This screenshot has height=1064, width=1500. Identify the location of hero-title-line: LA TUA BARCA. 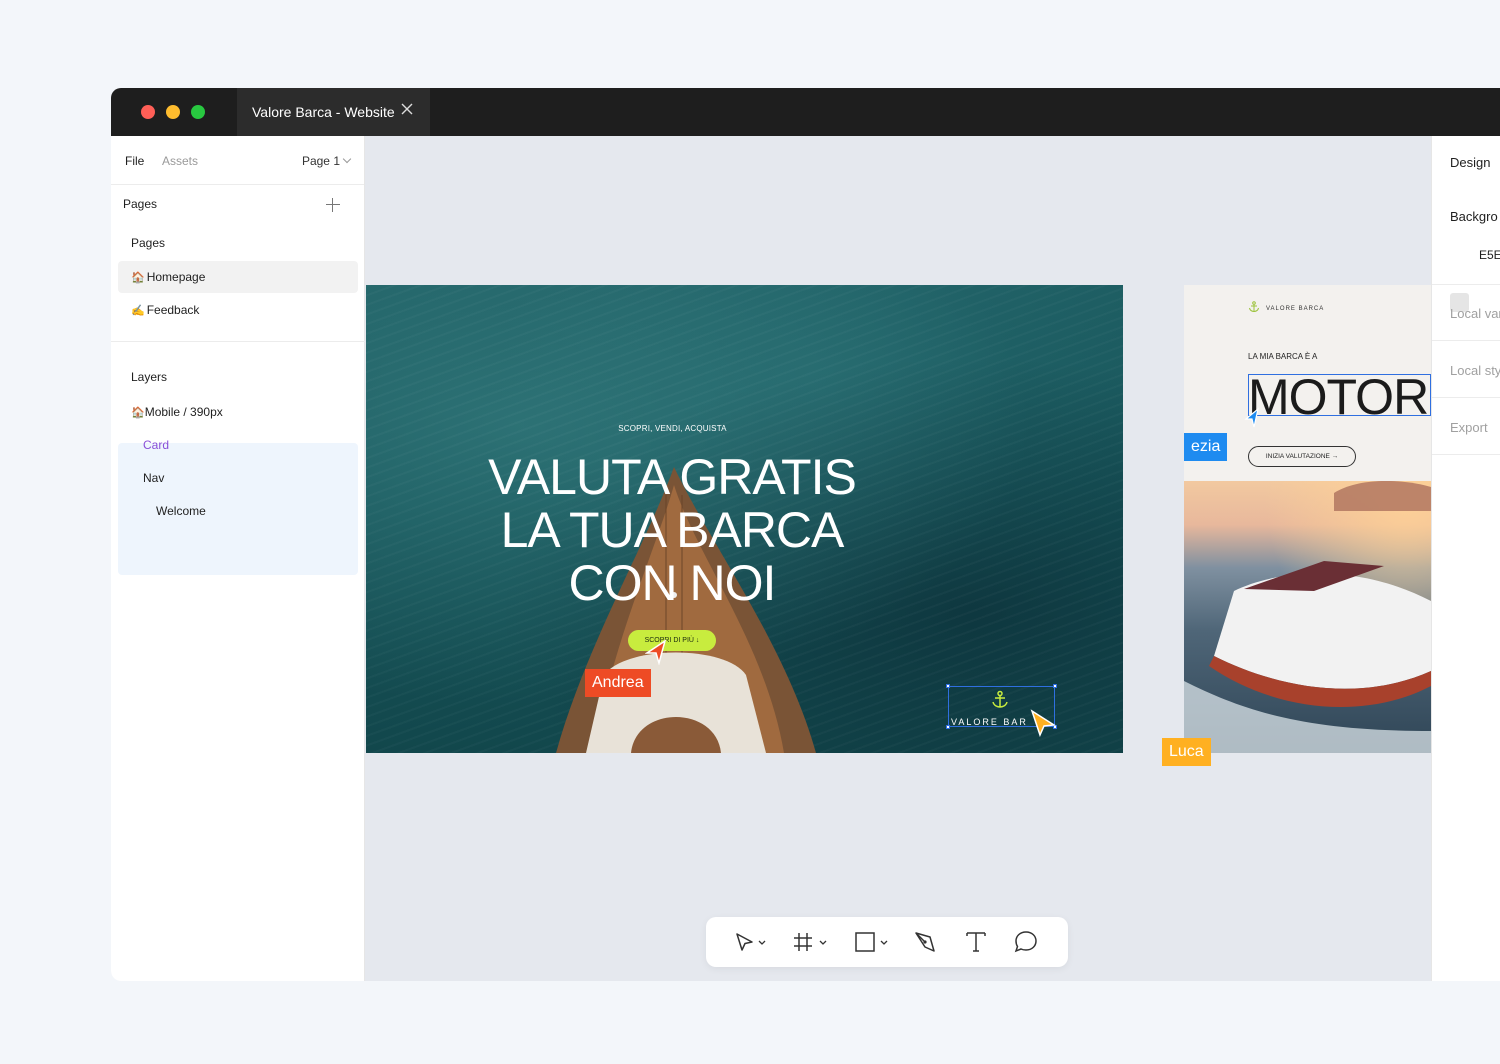
(672, 530).